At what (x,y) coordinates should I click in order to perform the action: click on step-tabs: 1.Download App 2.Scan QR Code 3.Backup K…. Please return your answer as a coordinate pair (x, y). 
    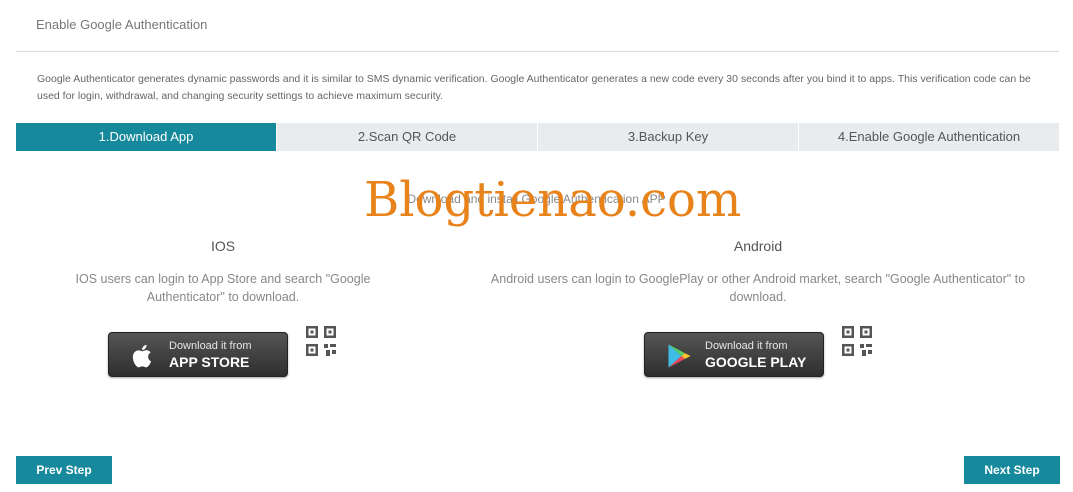
    Looking at the image, I should click on (537, 137).